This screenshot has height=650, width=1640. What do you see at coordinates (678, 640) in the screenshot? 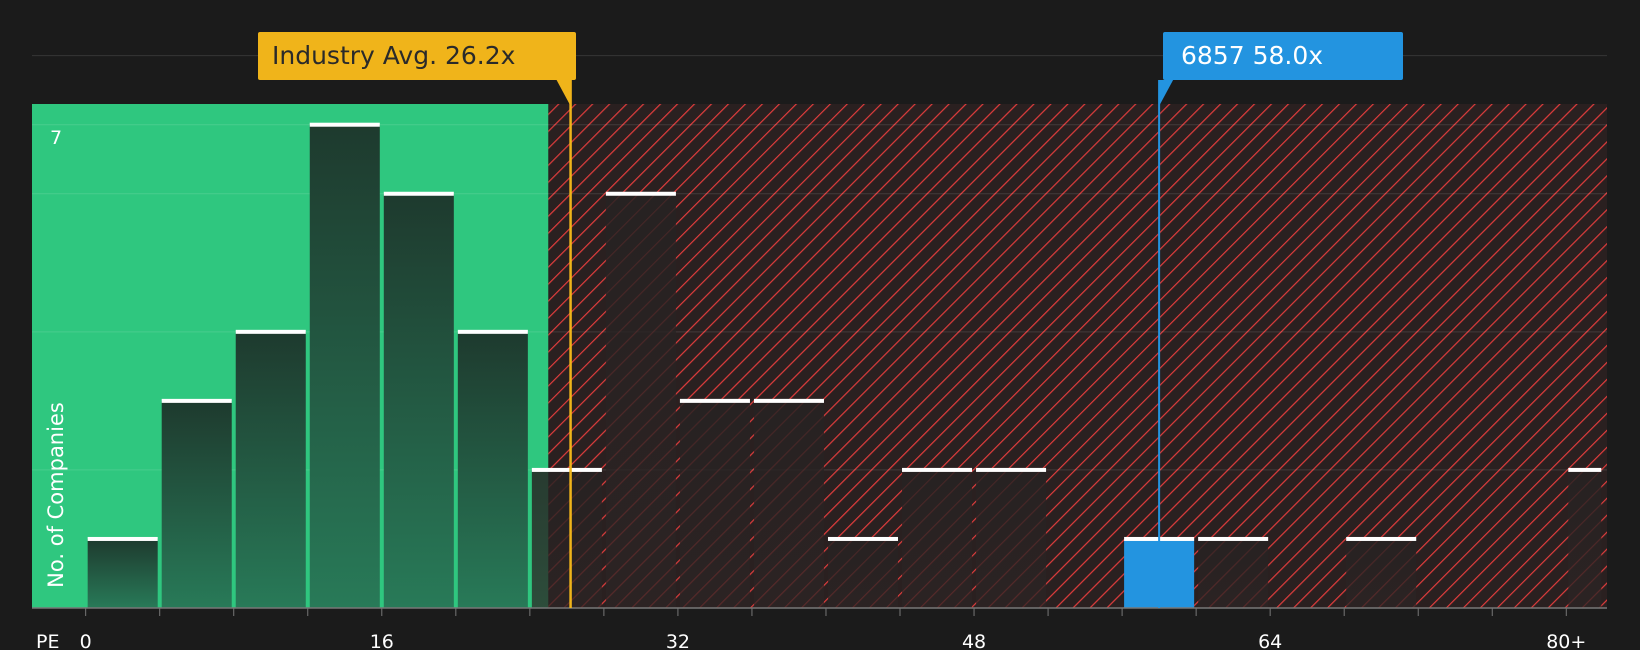
I see `x-tick-label: 32` at bounding box center [678, 640].